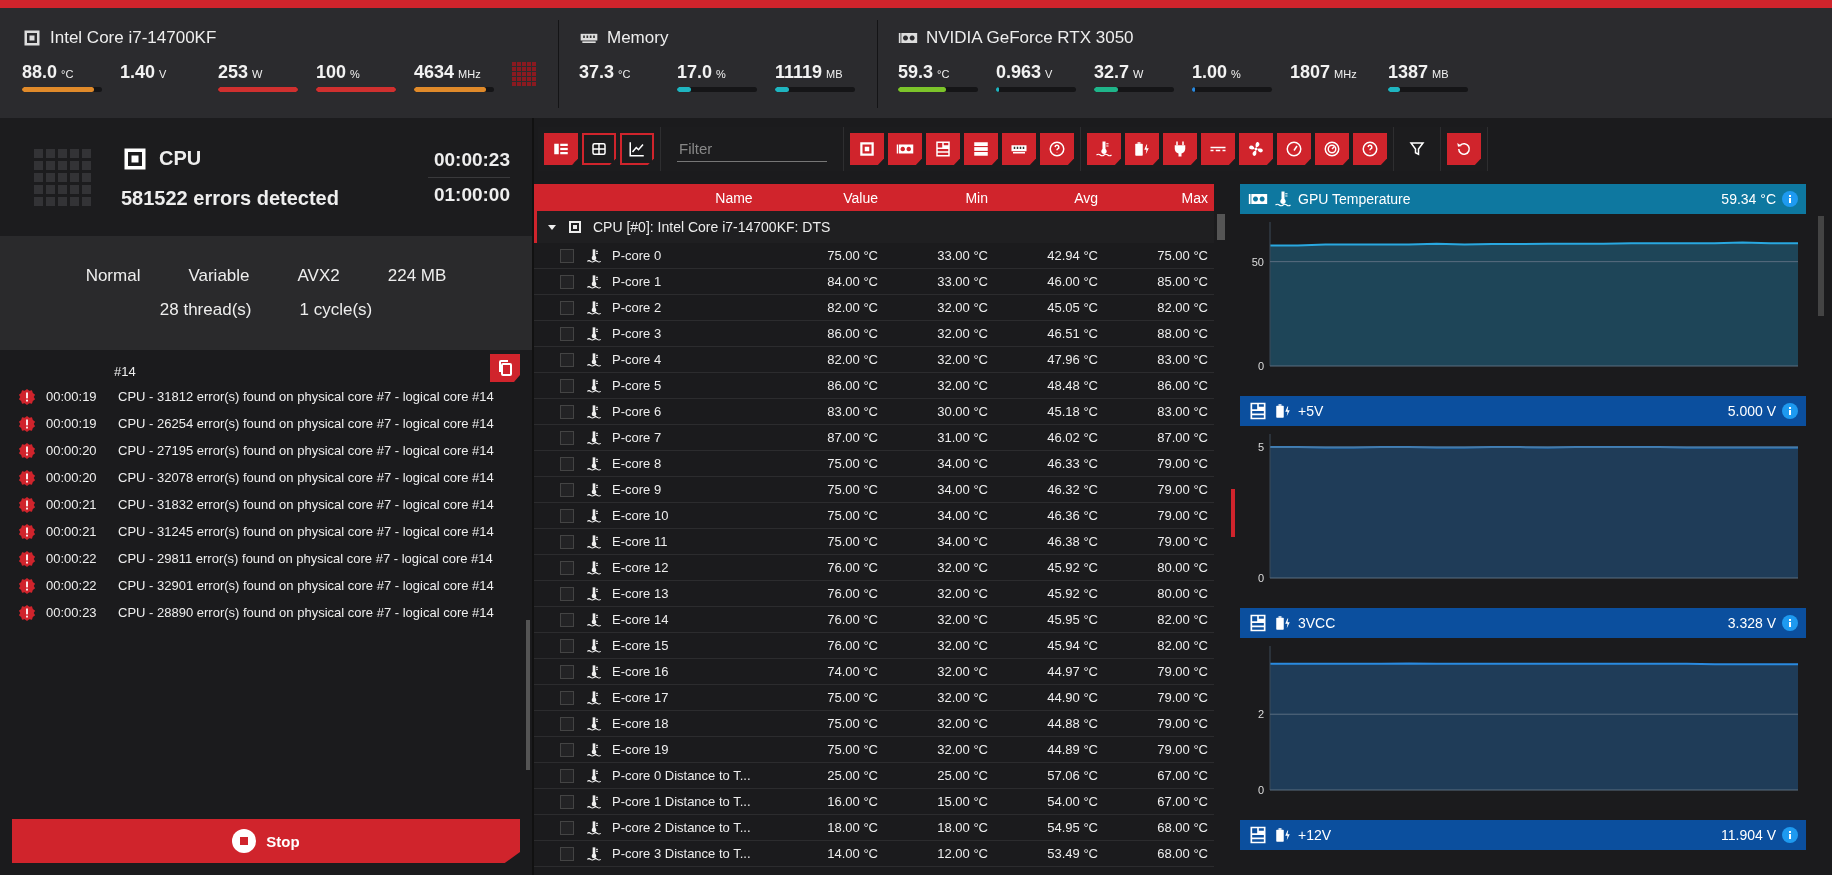 Image resolution: width=1832 pixels, height=875 pixels. Describe the element at coordinates (852, 827) in the screenshot. I see `table-cell-text: 18.00 °C` at that location.